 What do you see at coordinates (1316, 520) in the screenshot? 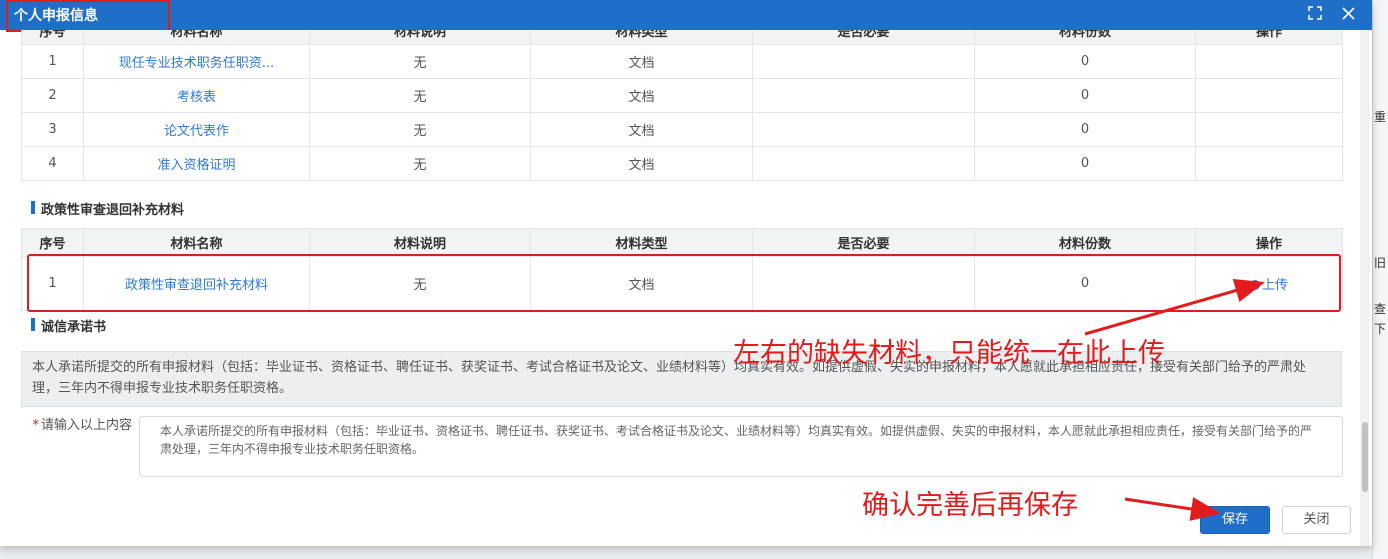
I see `close-button: 关闭` at bounding box center [1316, 520].